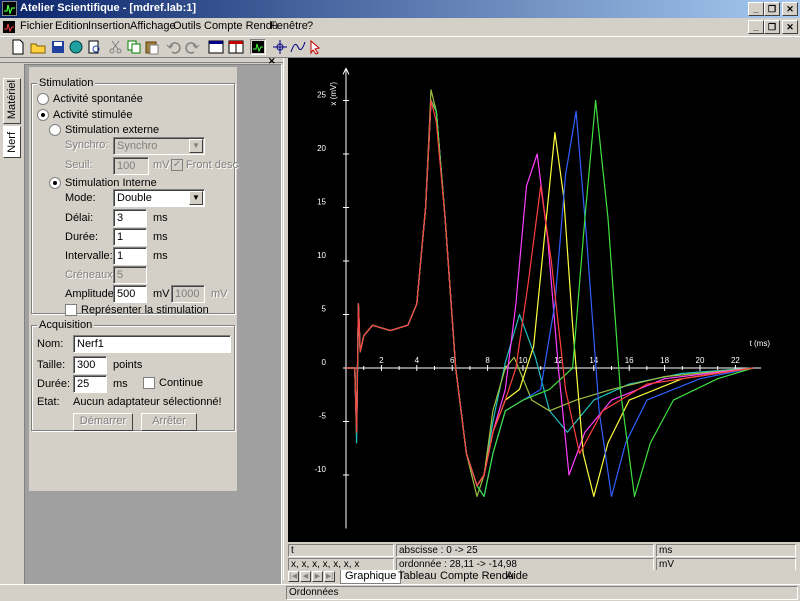  What do you see at coordinates (137, 146) in the screenshot?
I see `synchro-value: Synchro` at bounding box center [137, 146].